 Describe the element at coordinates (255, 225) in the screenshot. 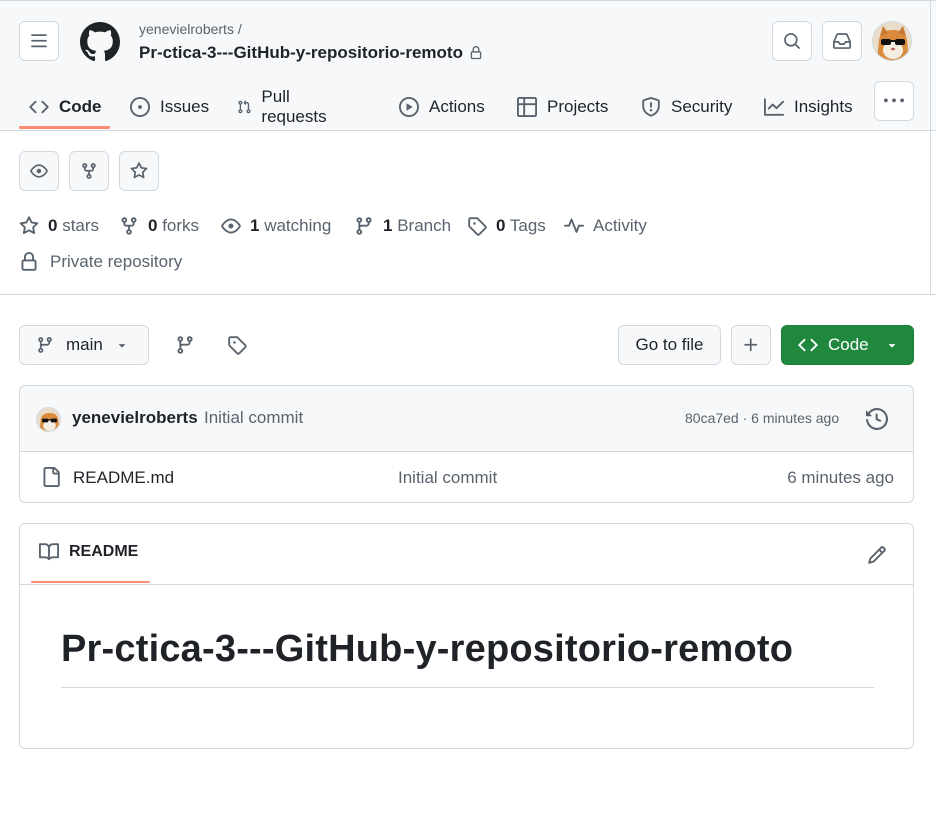

I see `watching-count: 1` at that location.